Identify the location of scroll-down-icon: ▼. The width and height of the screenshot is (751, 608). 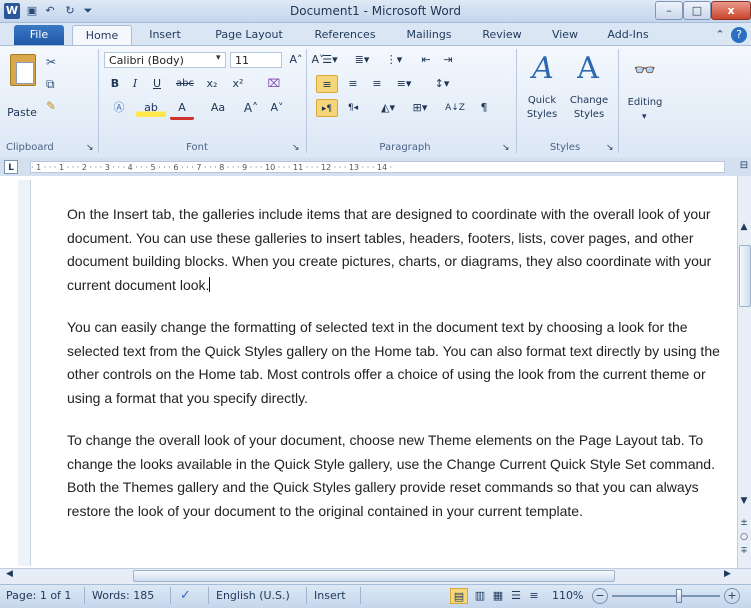
(744, 502).